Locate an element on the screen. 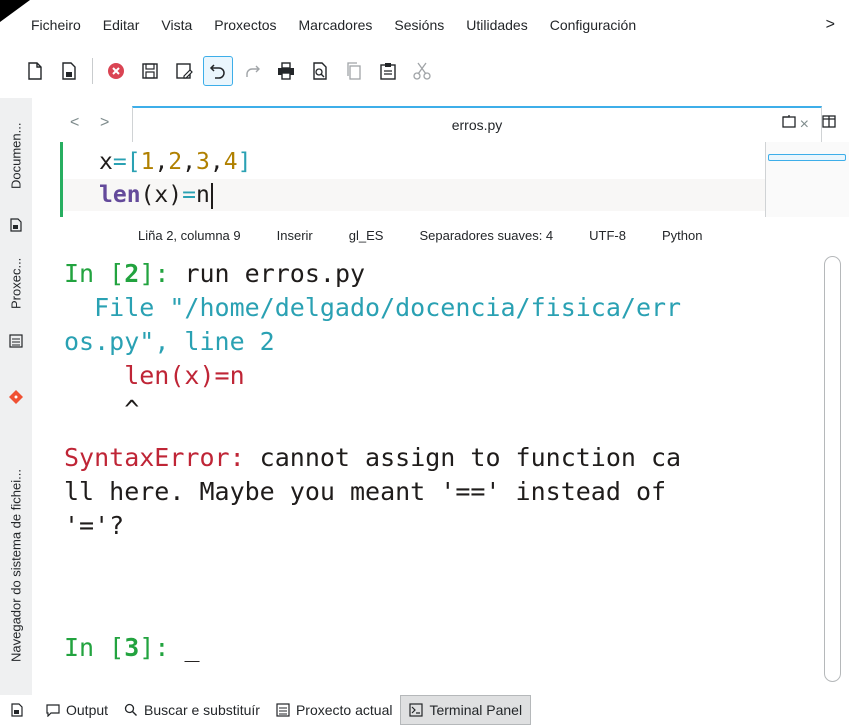 The height and width of the screenshot is (725, 849). paste-button is located at coordinates (388, 71).